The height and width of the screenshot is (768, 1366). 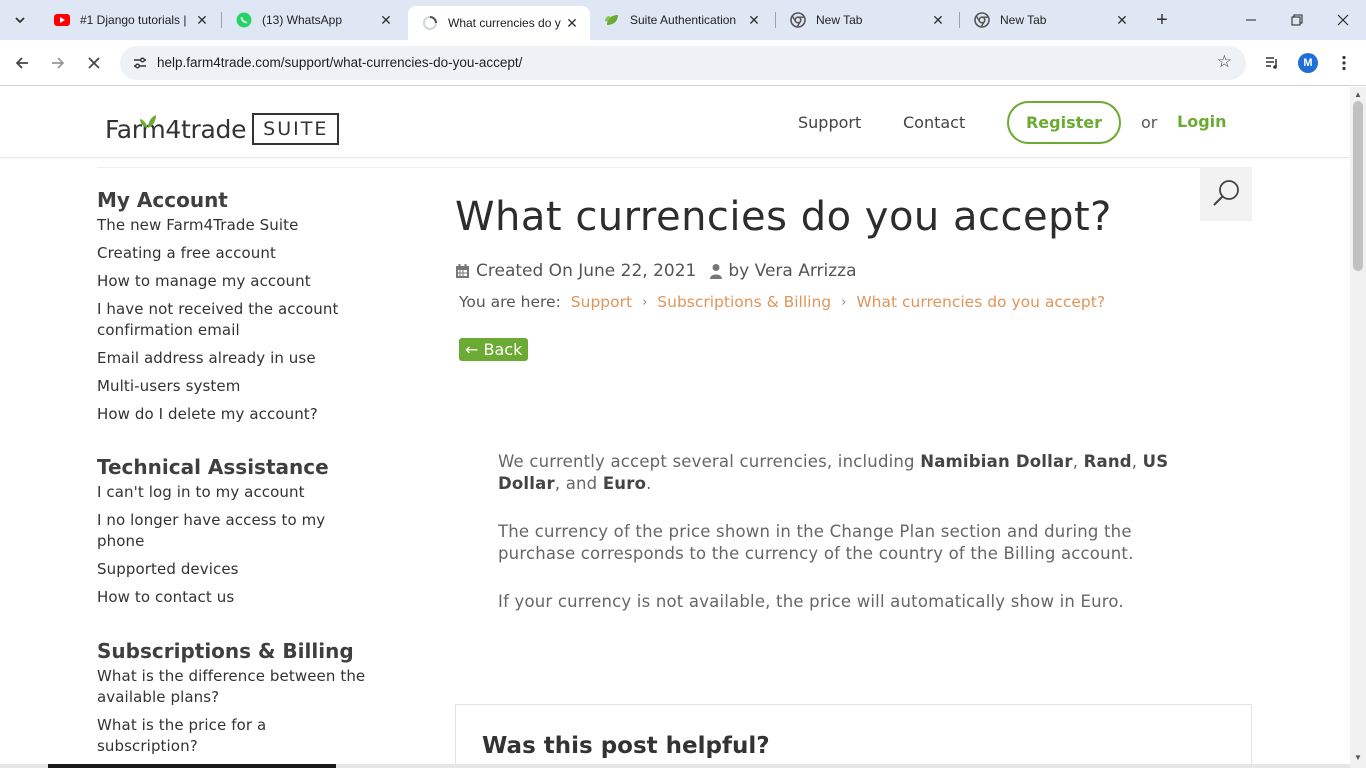 I want to click on nav-support: Support, so click(x=829, y=122).